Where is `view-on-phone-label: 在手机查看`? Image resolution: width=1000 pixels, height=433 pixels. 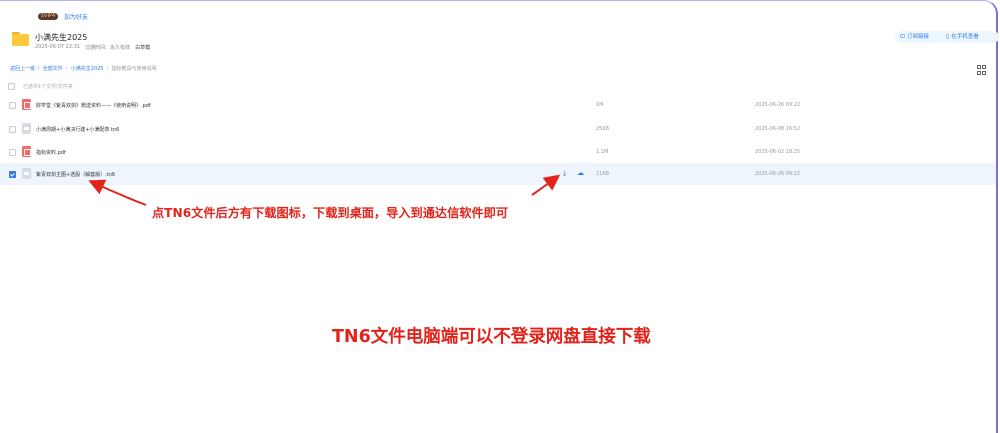
view-on-phone-label: 在手机查看 is located at coordinates (965, 37).